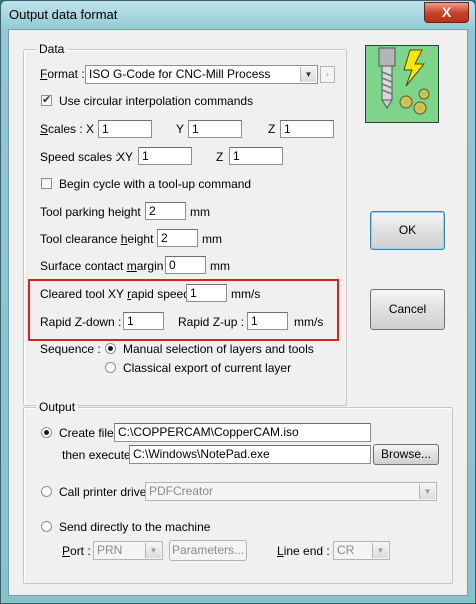  What do you see at coordinates (181, 491) in the screenshot?
I see `printer-driver-value: PDFCreator` at bounding box center [181, 491].